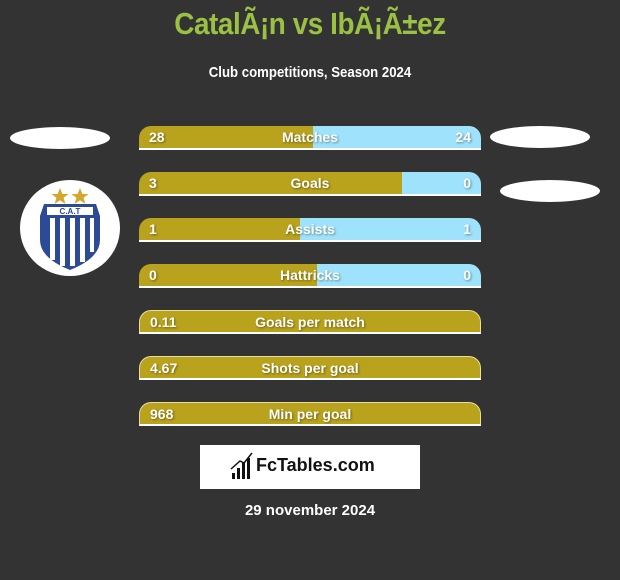 Image resolution: width=620 pixels, height=580 pixels. I want to click on left-value: 0, so click(153, 275).